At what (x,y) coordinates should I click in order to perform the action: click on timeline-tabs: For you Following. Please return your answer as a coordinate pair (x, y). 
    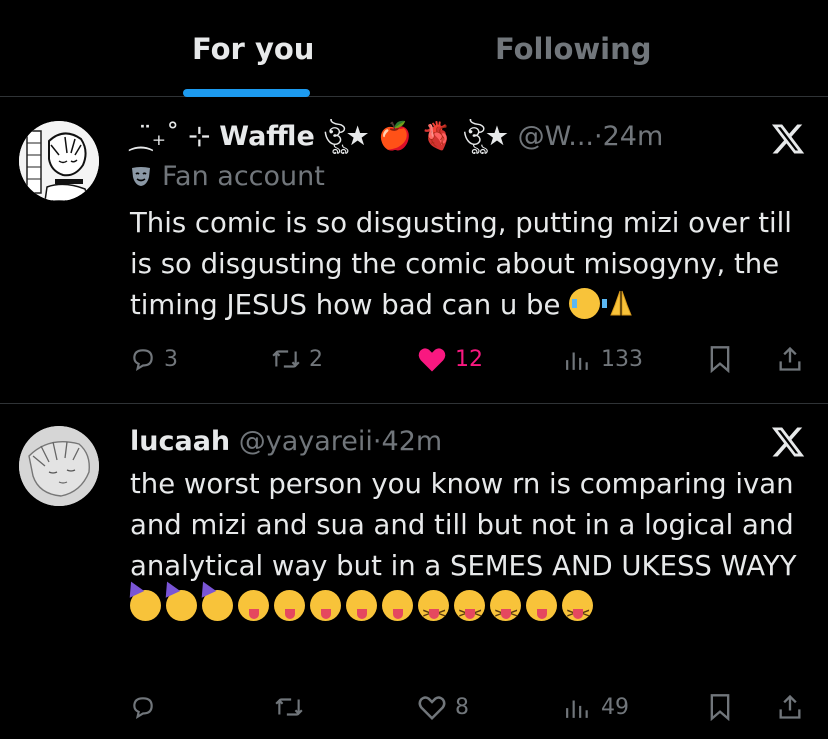
    Looking at the image, I should click on (414, 48).